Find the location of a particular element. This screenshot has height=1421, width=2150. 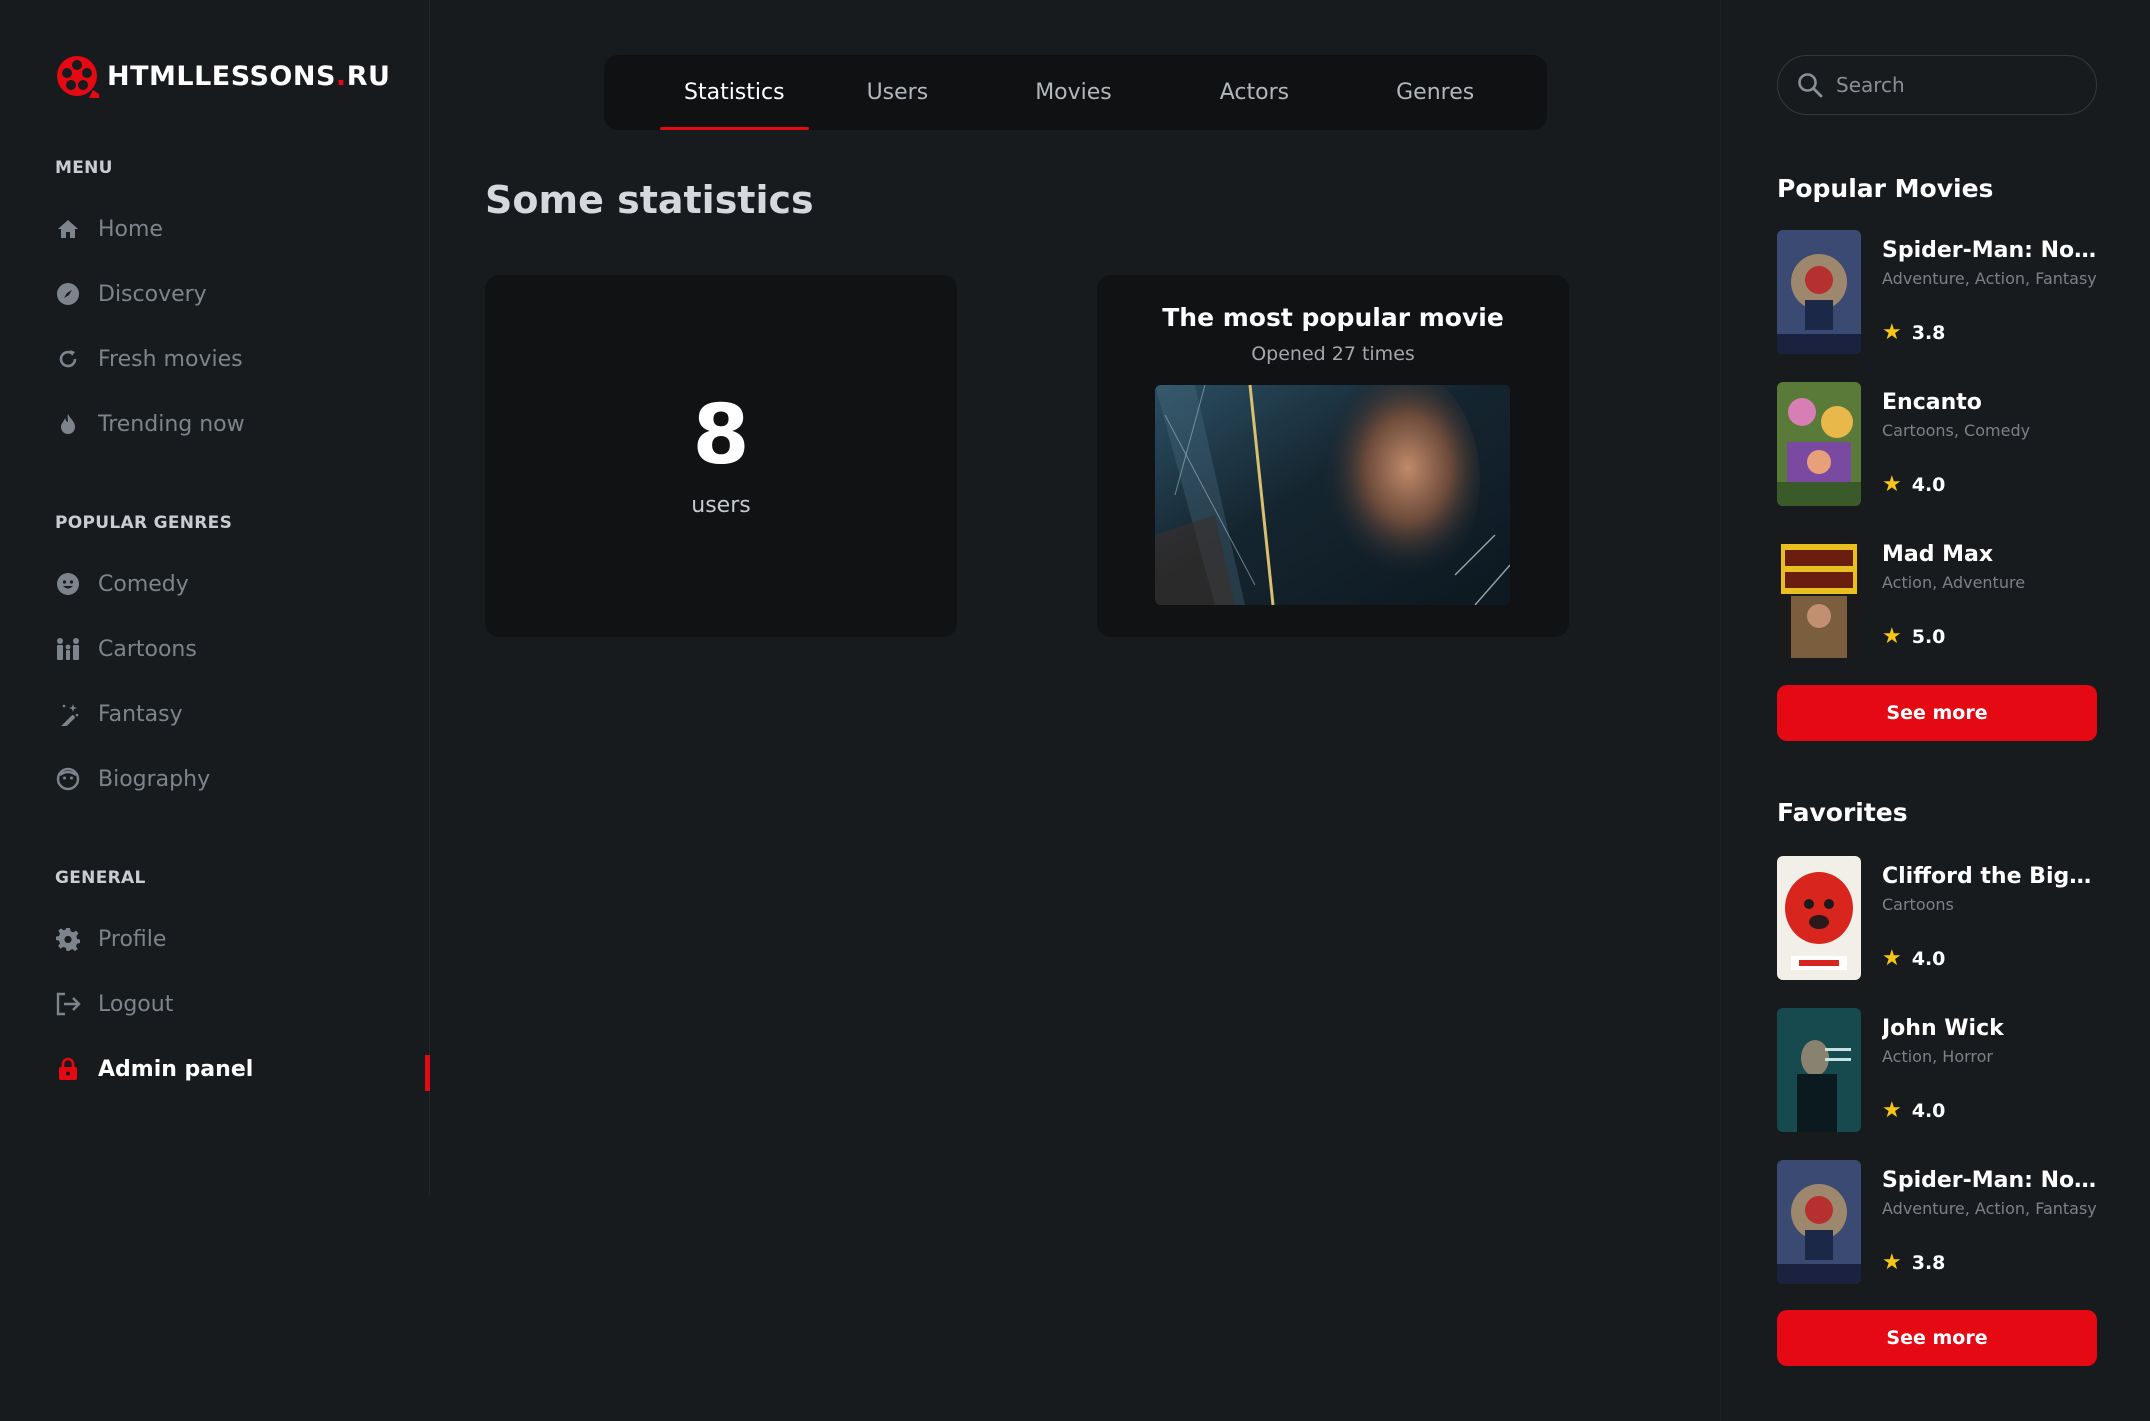

movie-rating: ★ 5.0 is located at coordinates (1914, 636).